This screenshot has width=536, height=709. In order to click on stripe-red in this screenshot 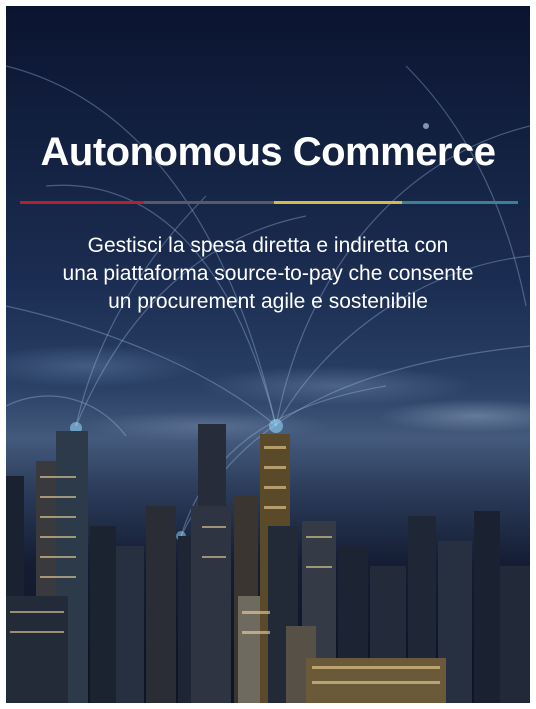, I will do `click(82, 202)`.